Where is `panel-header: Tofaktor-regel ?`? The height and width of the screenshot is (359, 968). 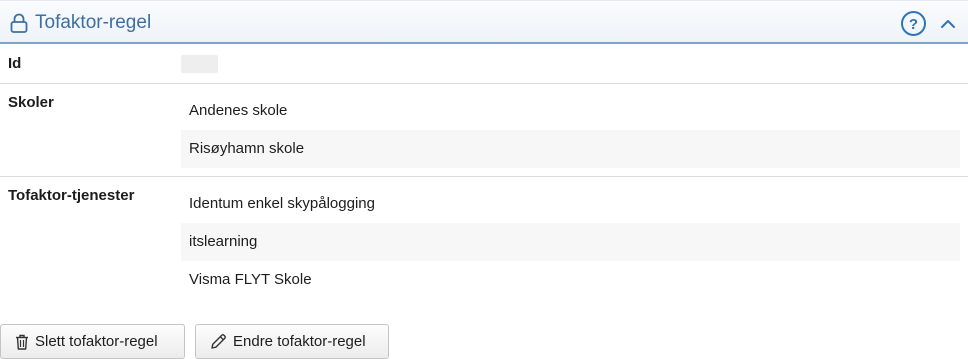
panel-header: Tofaktor-regel ? is located at coordinates (484, 22).